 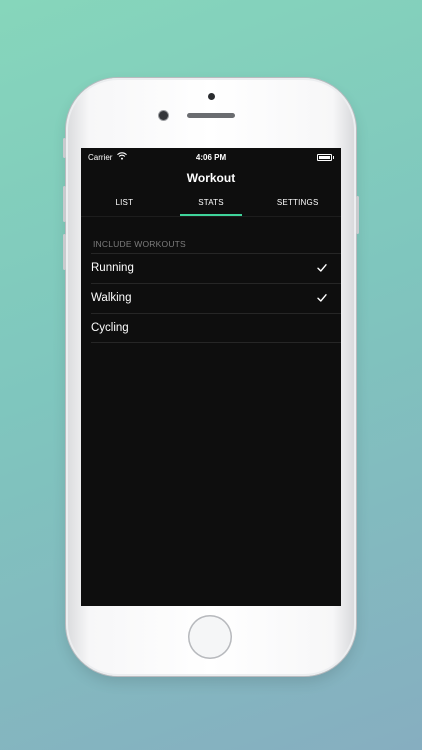 I want to click on workout-list: Running Walking Cycling, so click(x=211, y=298).